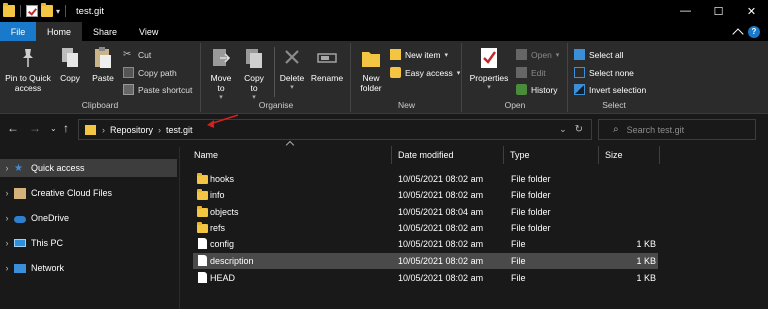 The height and width of the screenshot is (309, 768). What do you see at coordinates (137, 54) in the screenshot?
I see `cut-button: ✂ Cut` at bounding box center [137, 54].